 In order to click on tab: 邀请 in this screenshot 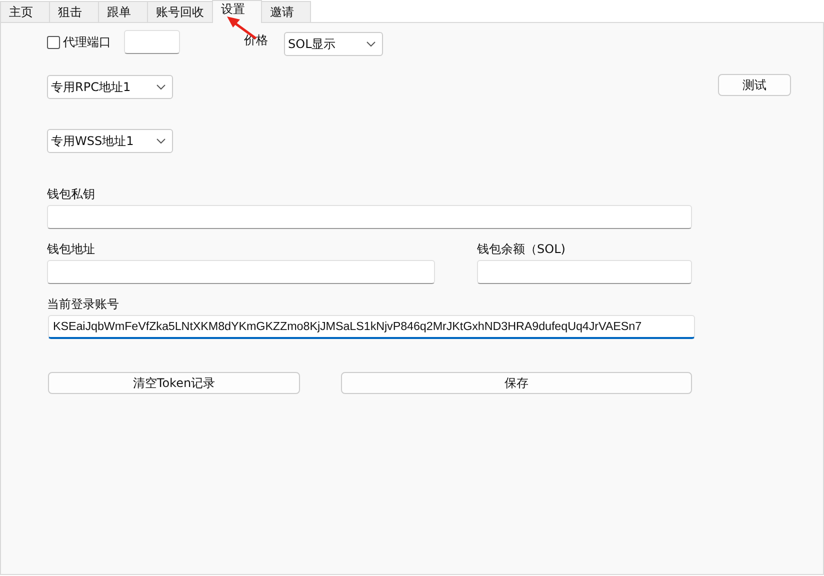, I will do `click(286, 11)`.